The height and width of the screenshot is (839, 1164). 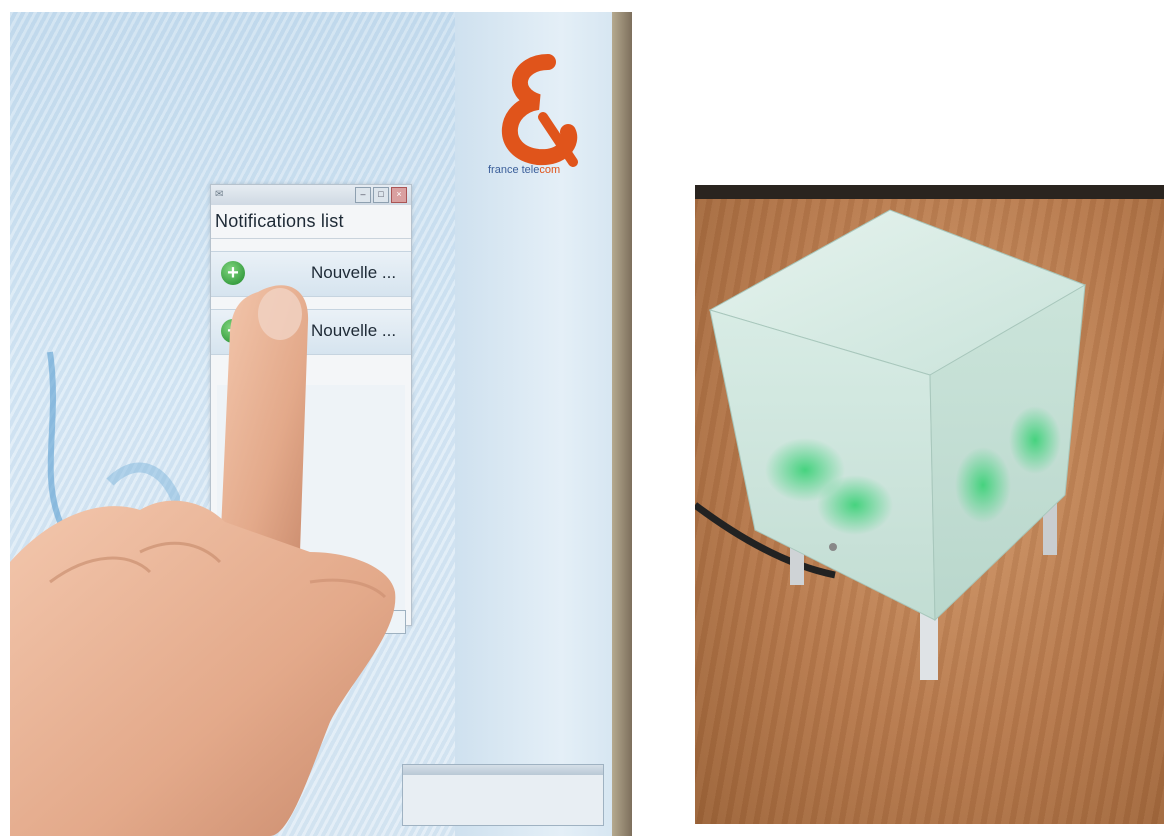 I want to click on brand-logo, so click(x=538, y=112).